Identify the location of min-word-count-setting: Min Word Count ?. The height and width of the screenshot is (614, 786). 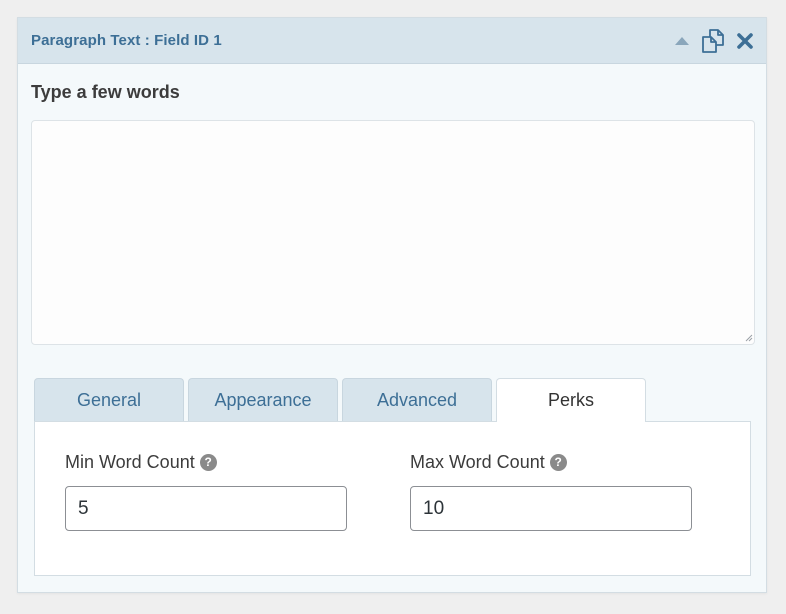
(206, 490).